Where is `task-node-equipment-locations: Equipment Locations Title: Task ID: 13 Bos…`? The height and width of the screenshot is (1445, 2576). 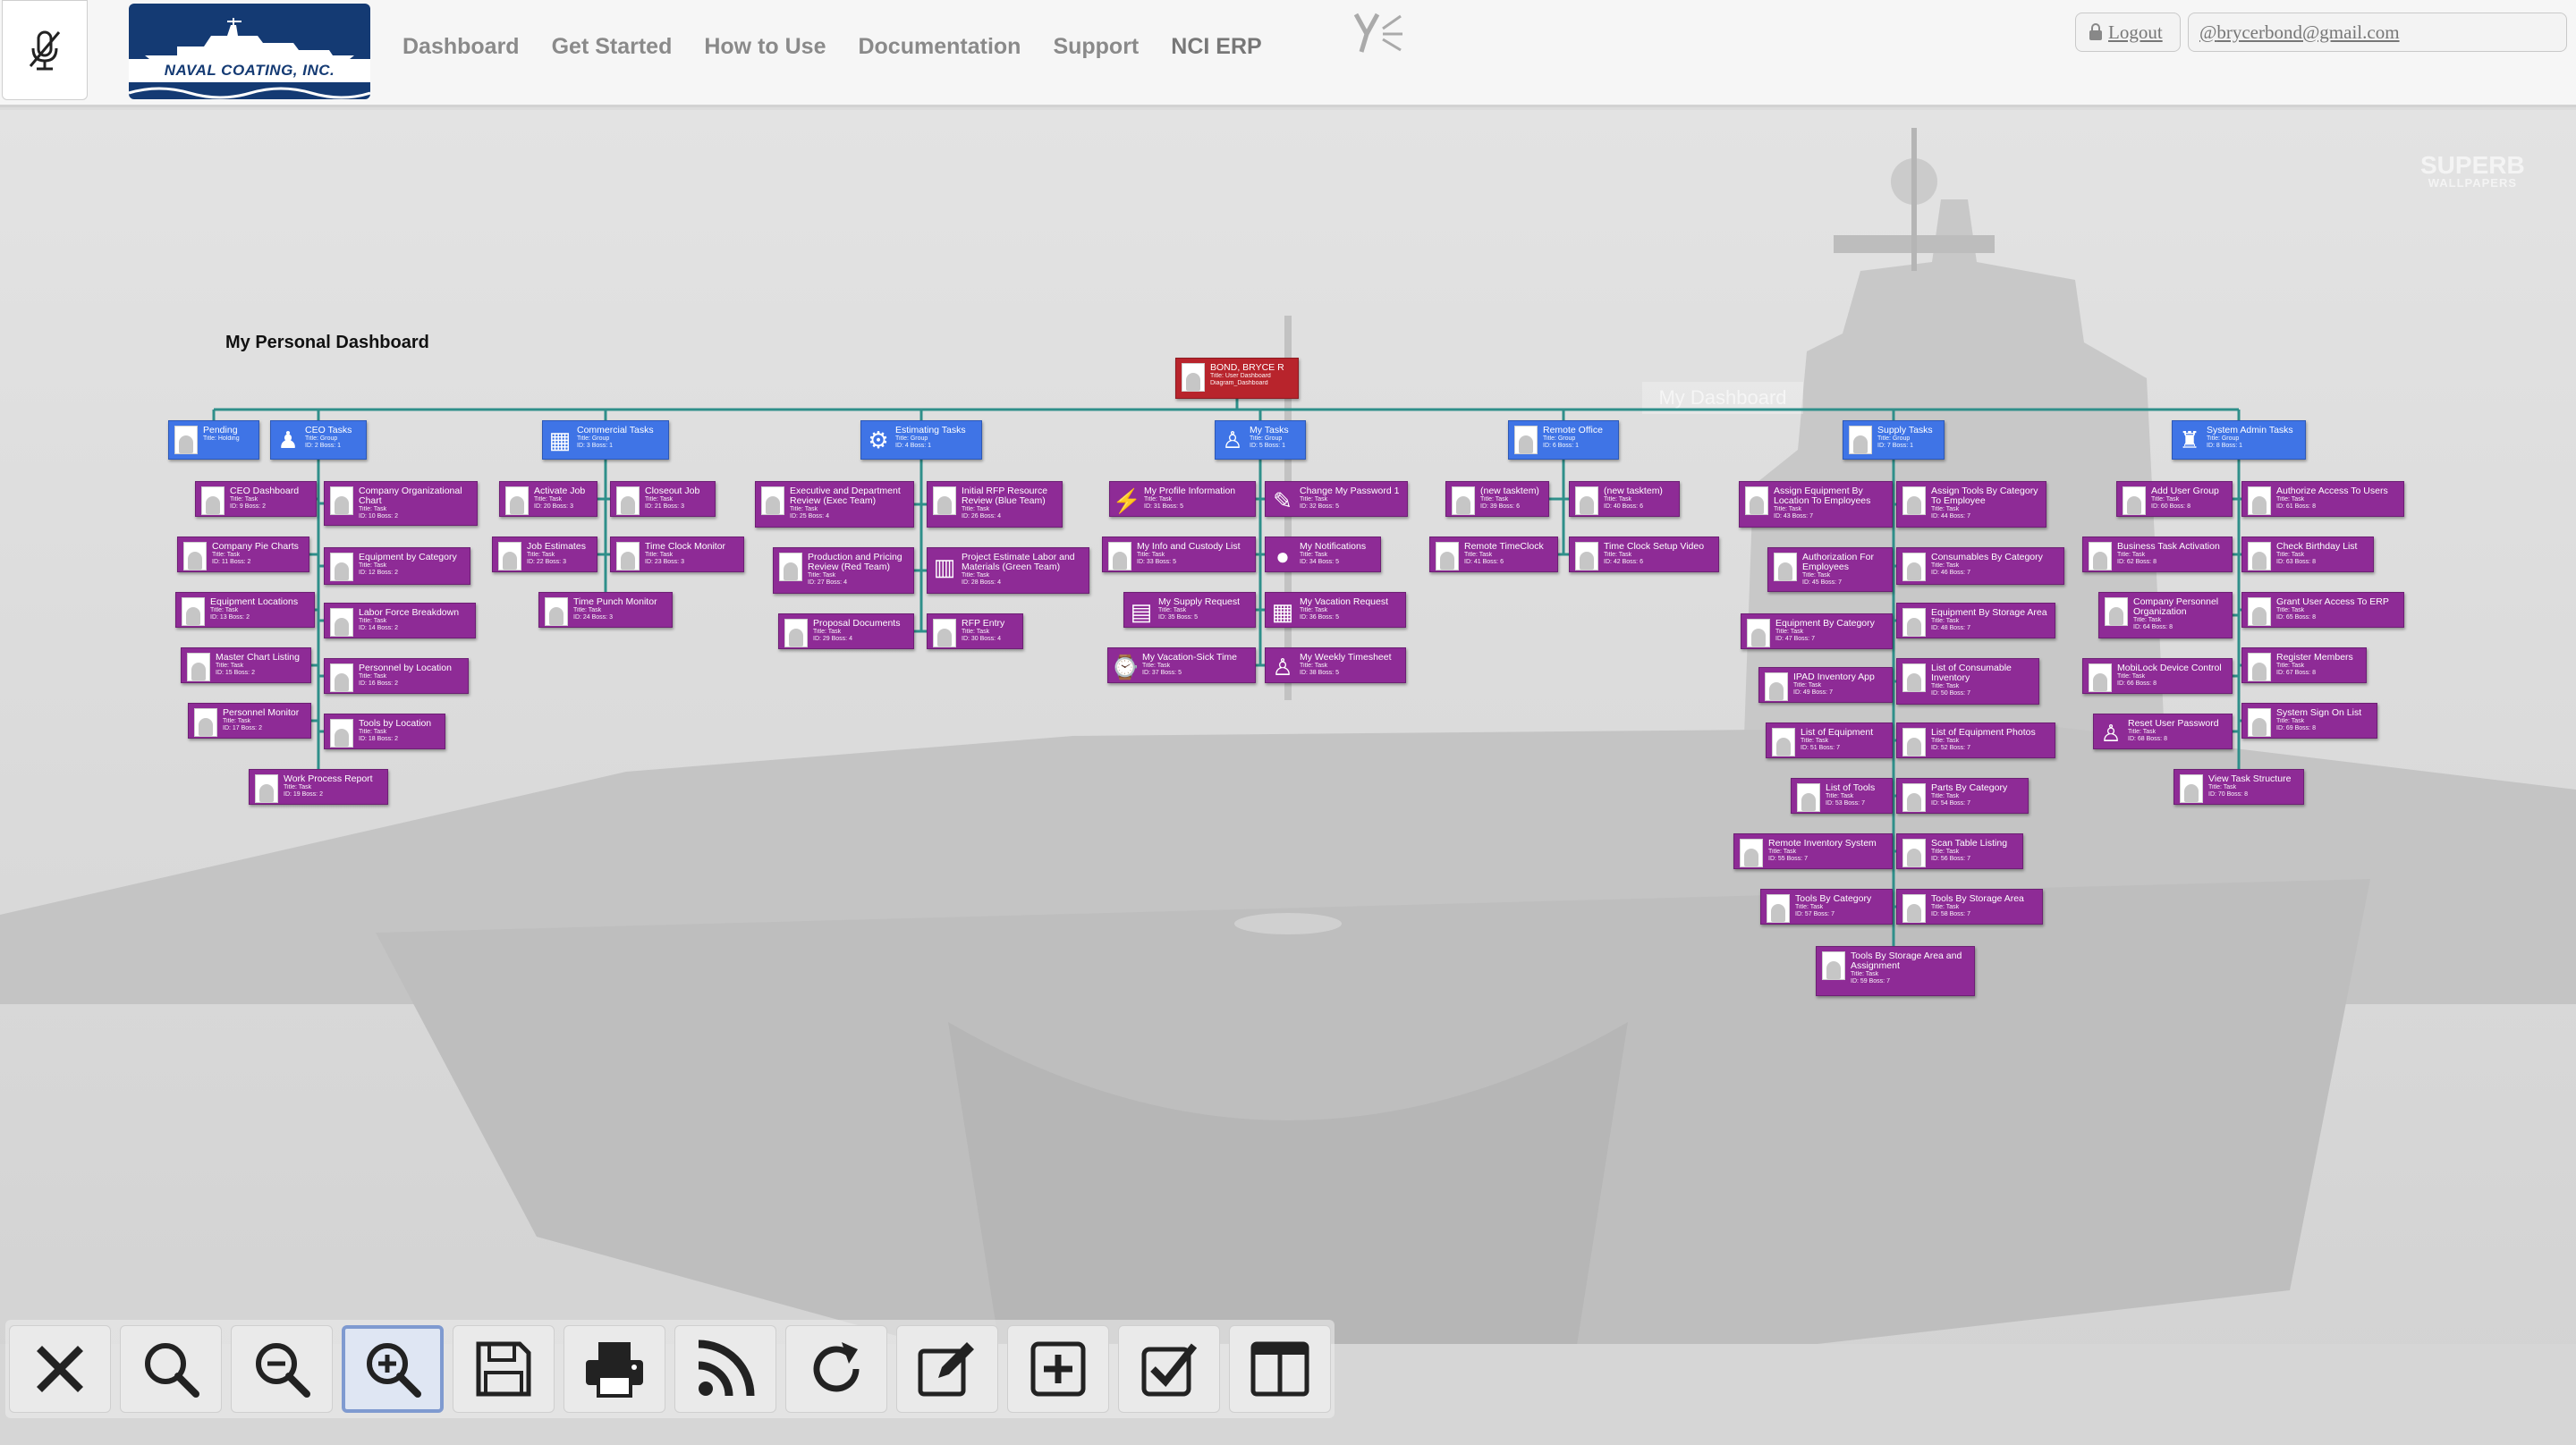
task-node-equipment-locations: Equipment Locations Title: Task ID: 13 Bos… is located at coordinates (245, 610).